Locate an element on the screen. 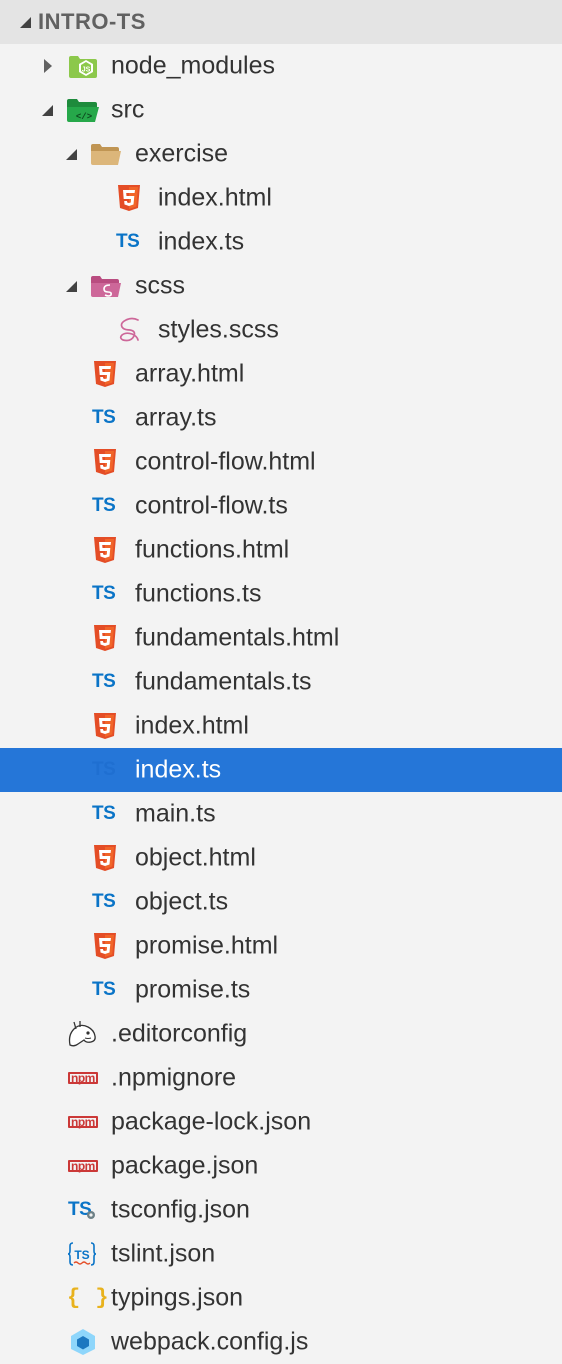 The width and height of the screenshot is (562, 1364). tree-item-styles-scss: styles.scss is located at coordinates (281, 330).